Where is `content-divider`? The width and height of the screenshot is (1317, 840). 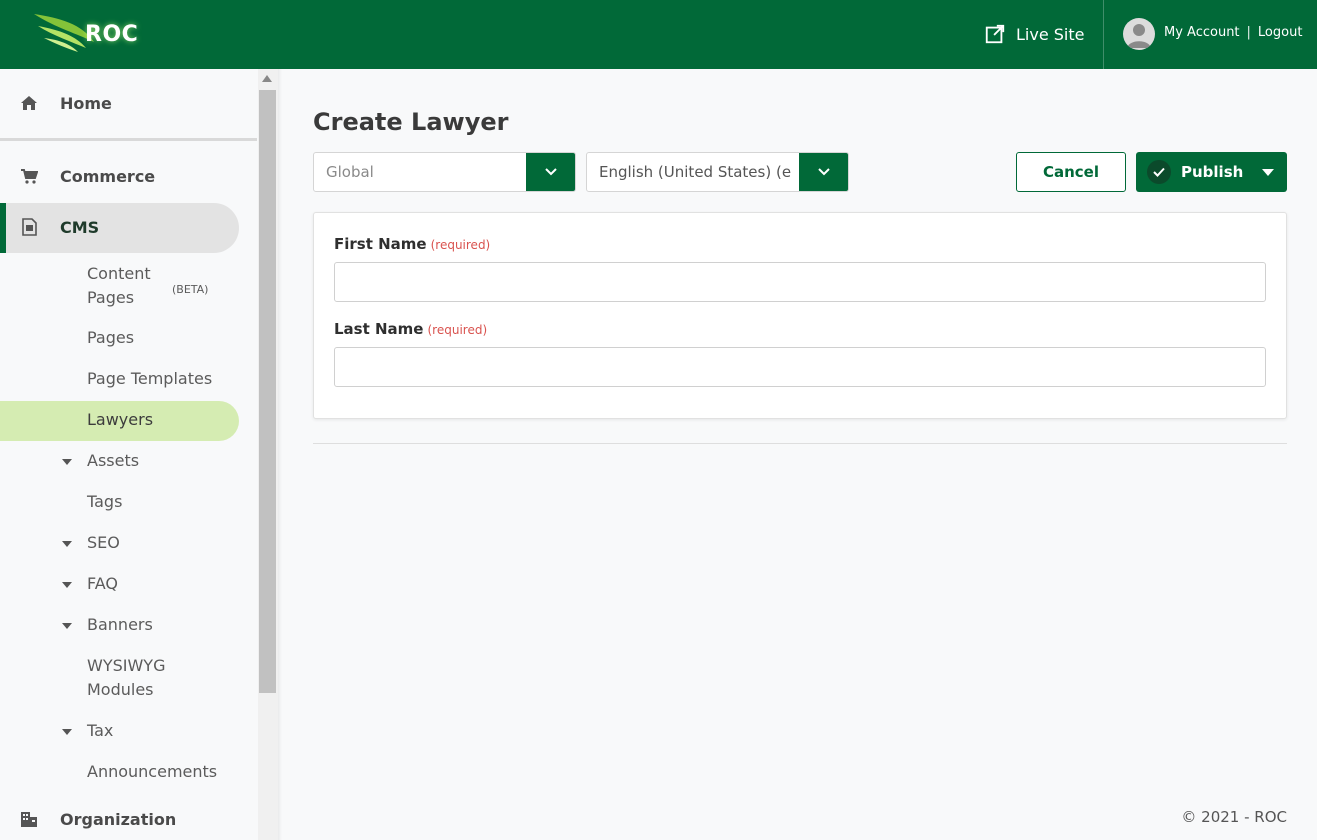
content-divider is located at coordinates (800, 443).